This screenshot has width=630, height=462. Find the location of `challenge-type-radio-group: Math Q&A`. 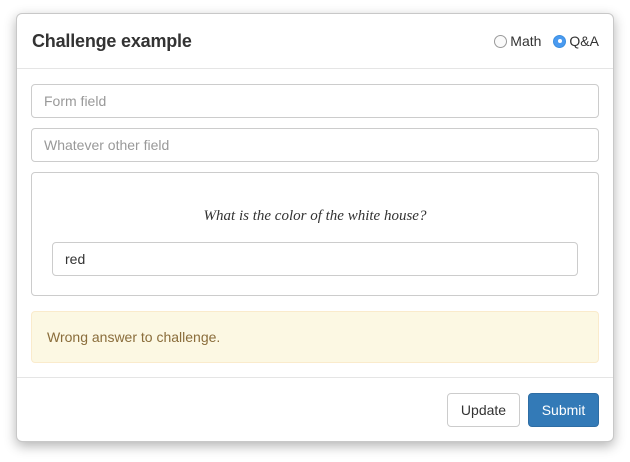

challenge-type-radio-group: Math Q&A is located at coordinates (540, 41).